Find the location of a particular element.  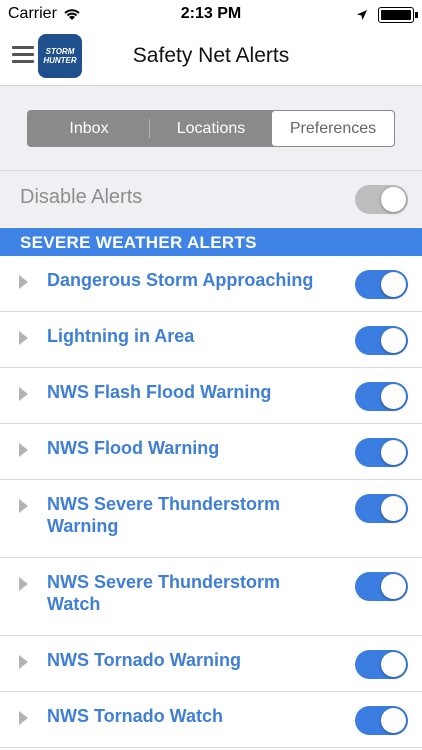

alert-label: NWS Tornado Warning is located at coordinates (144, 660).